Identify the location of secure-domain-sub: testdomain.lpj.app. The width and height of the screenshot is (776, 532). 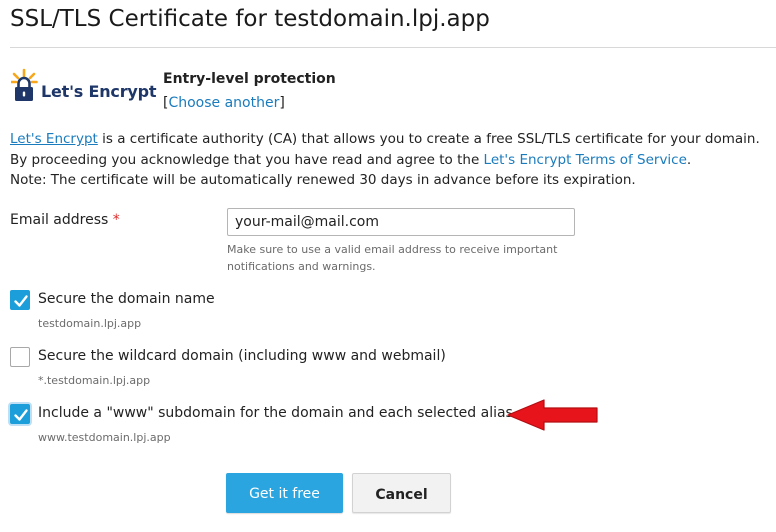
(90, 323).